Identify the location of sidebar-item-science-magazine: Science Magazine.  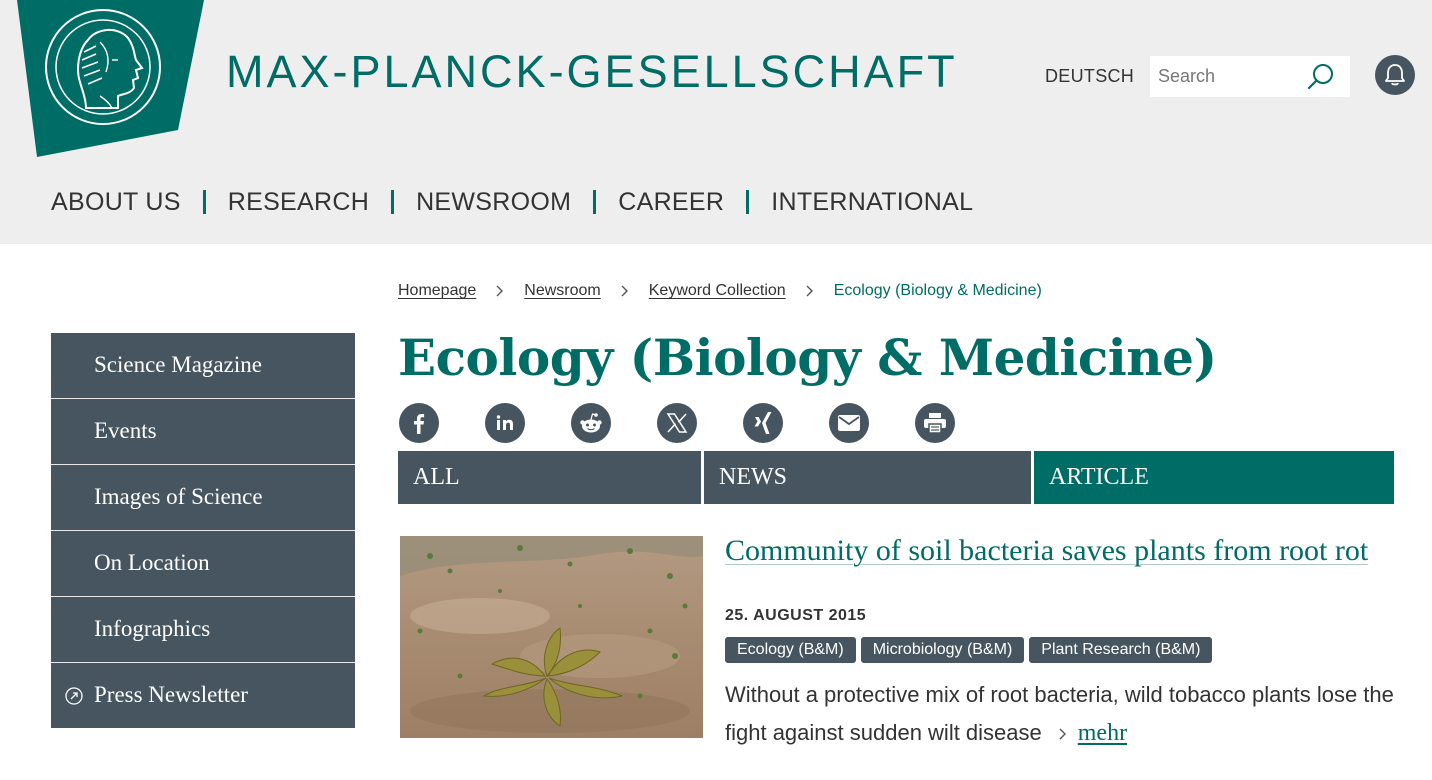
(203, 366).